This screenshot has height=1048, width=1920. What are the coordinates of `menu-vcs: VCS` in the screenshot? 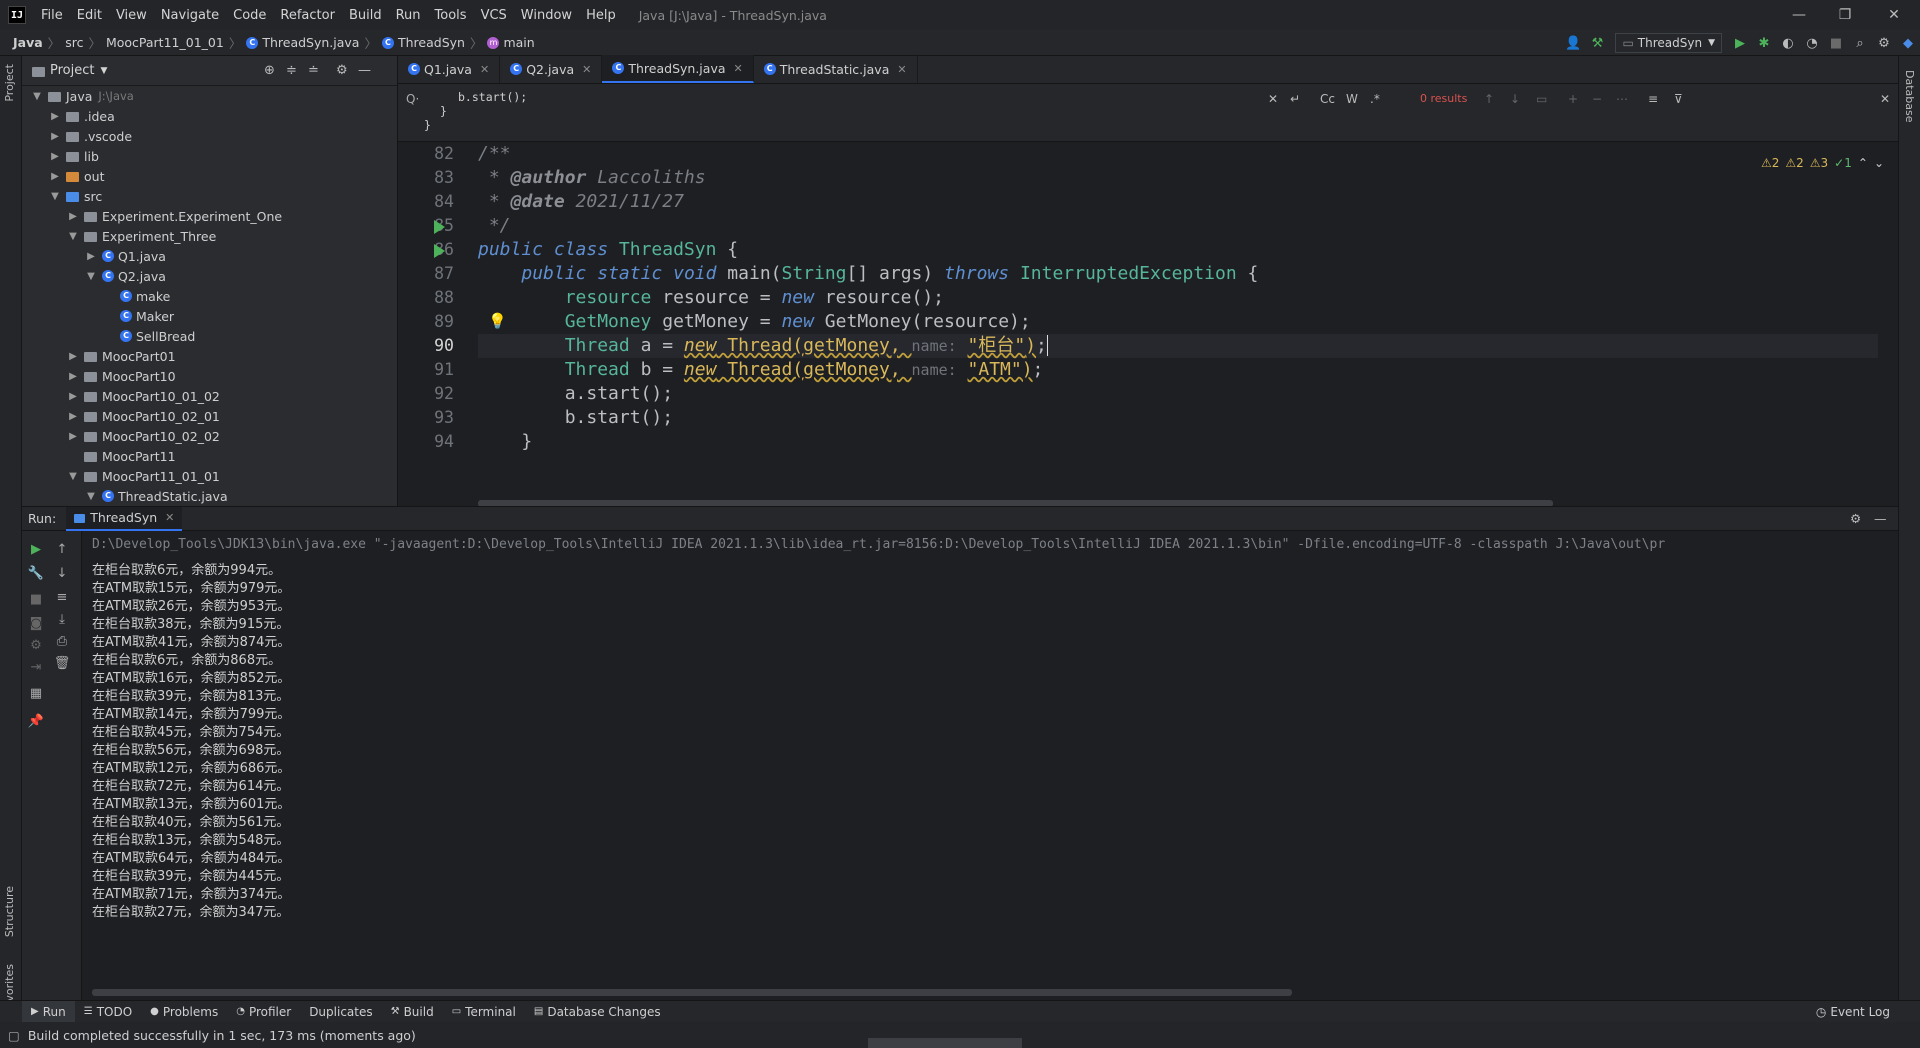 It's located at (494, 15).